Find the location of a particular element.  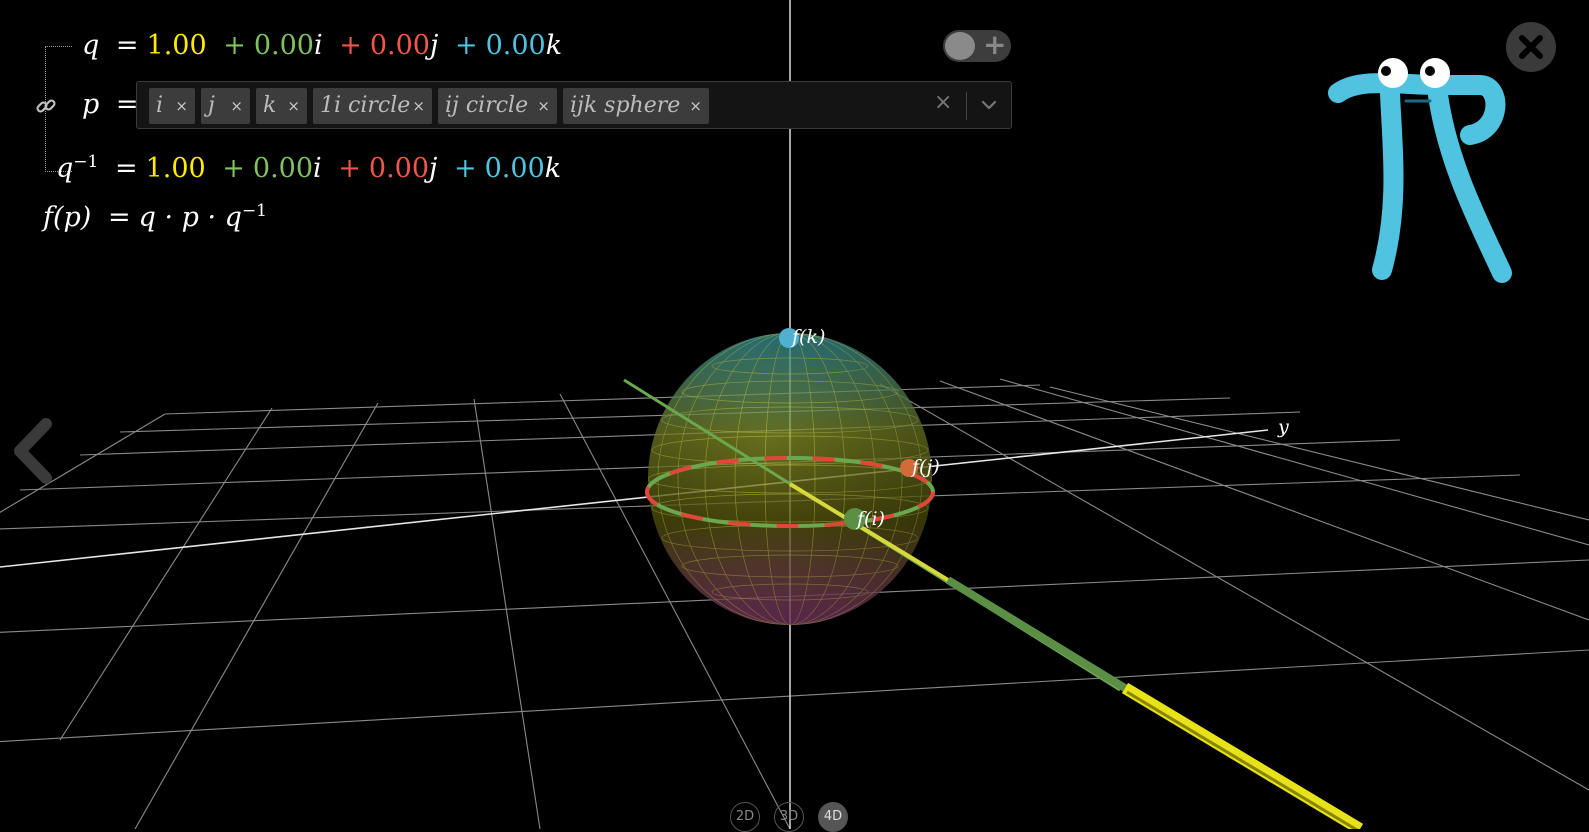

toggle-knob is located at coordinates (960, 46).